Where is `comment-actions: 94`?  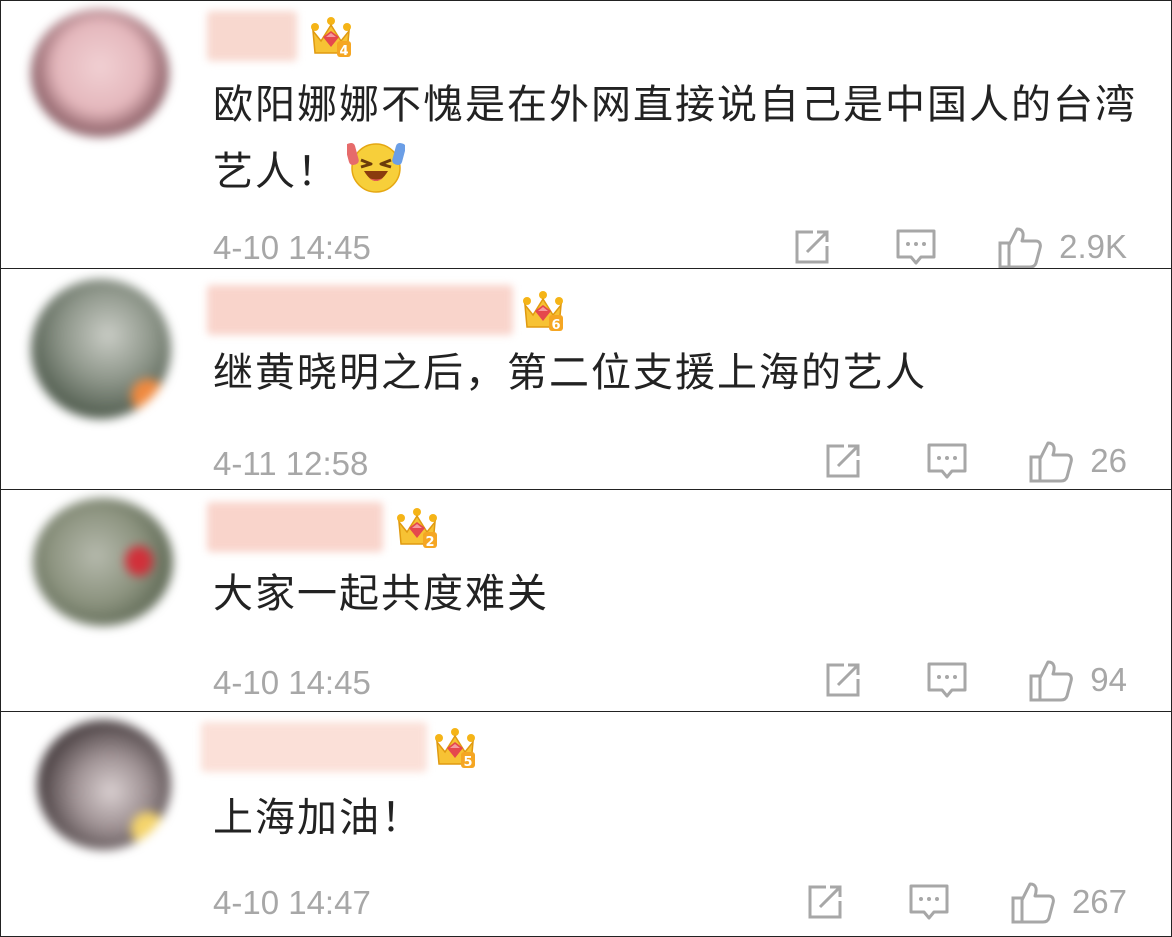 comment-actions: 94 is located at coordinates (974, 680).